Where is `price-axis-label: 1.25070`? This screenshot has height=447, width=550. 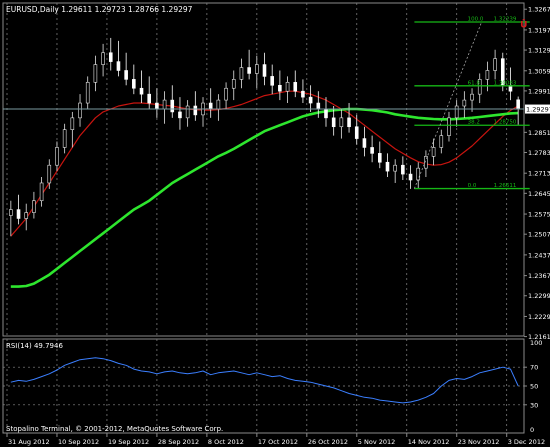 price-axis-label: 1.25070 is located at coordinates (539, 235).